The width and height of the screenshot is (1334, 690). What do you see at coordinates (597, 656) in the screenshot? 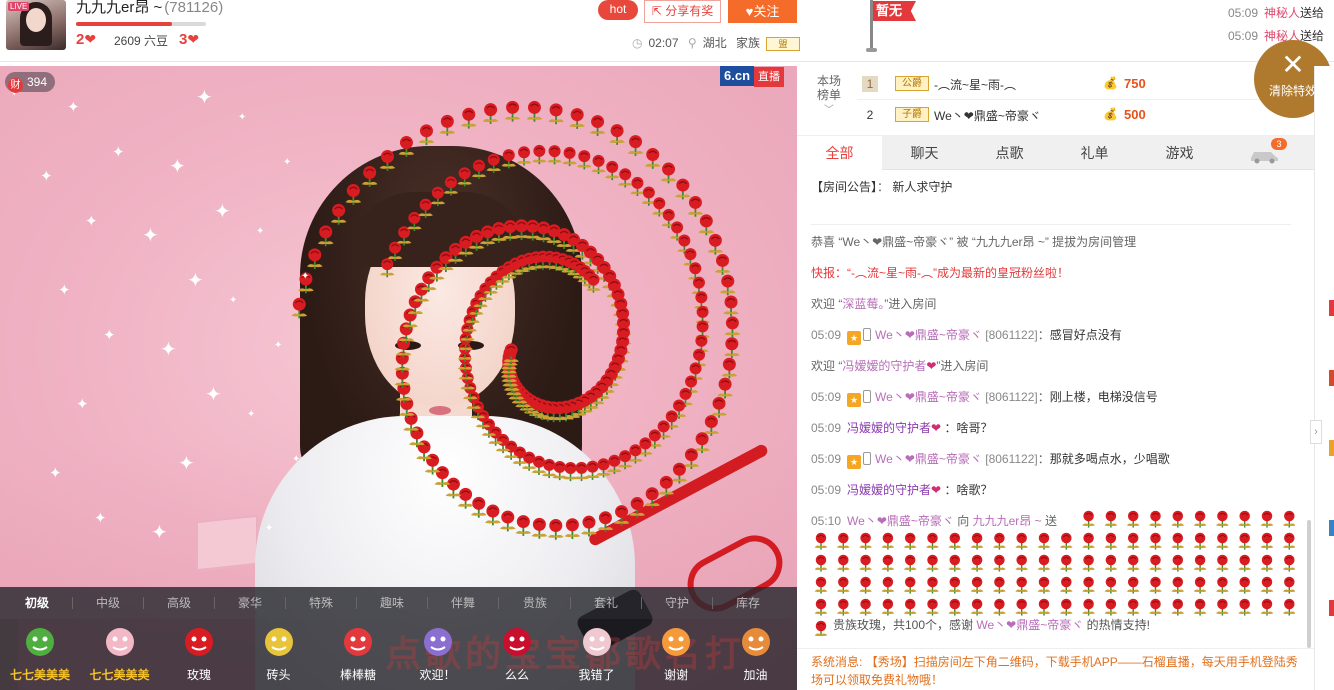
I see `gift-item: 我错了` at bounding box center [597, 656].